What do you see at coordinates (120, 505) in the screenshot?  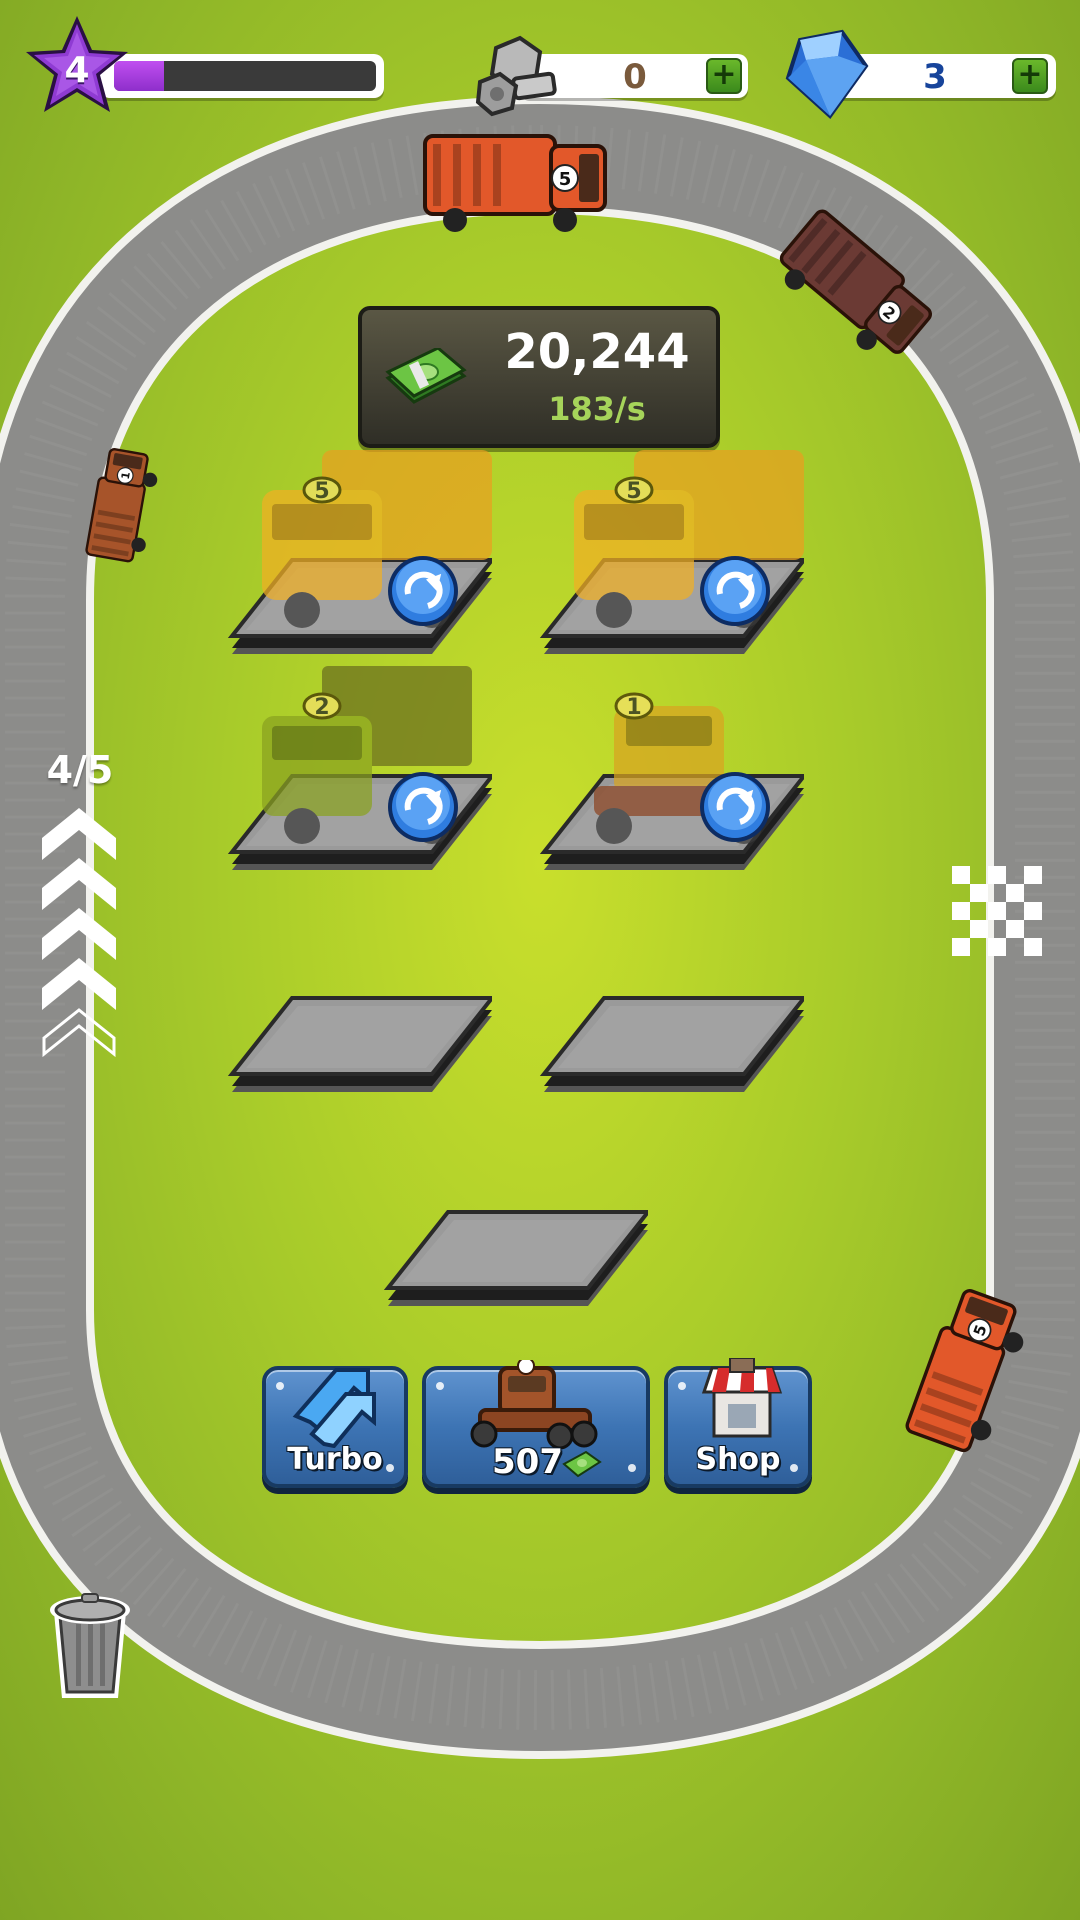 I see `track-truck: 1` at bounding box center [120, 505].